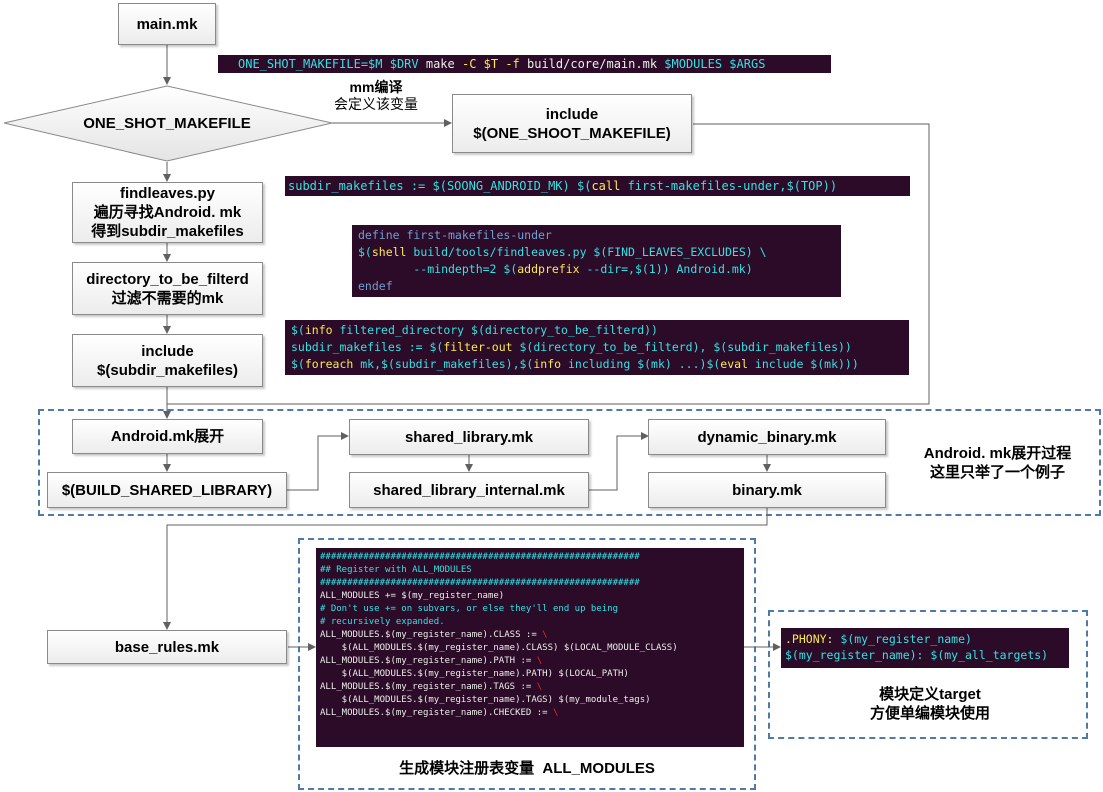  I want to click on include-subdir-box: include $(subdir_makefiles), so click(167, 360).